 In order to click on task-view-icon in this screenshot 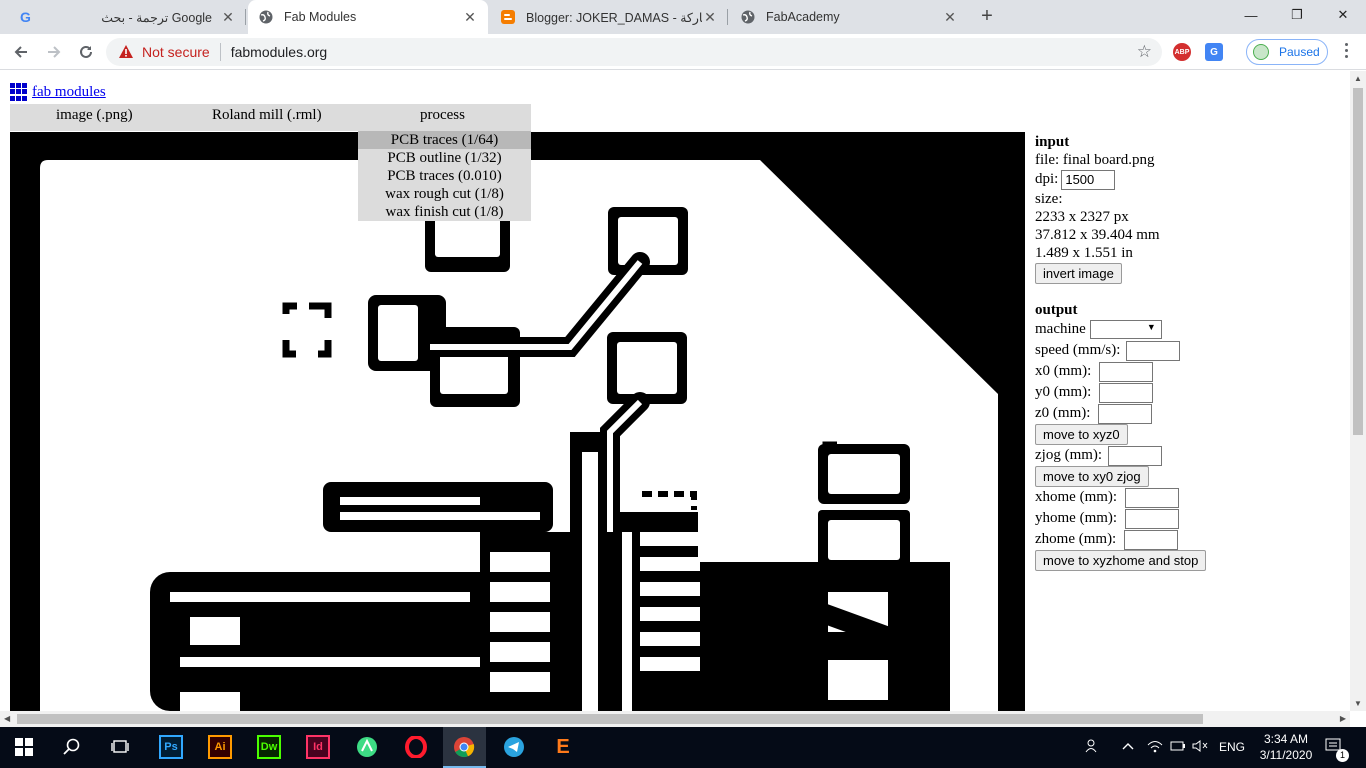, I will do `click(120, 747)`.